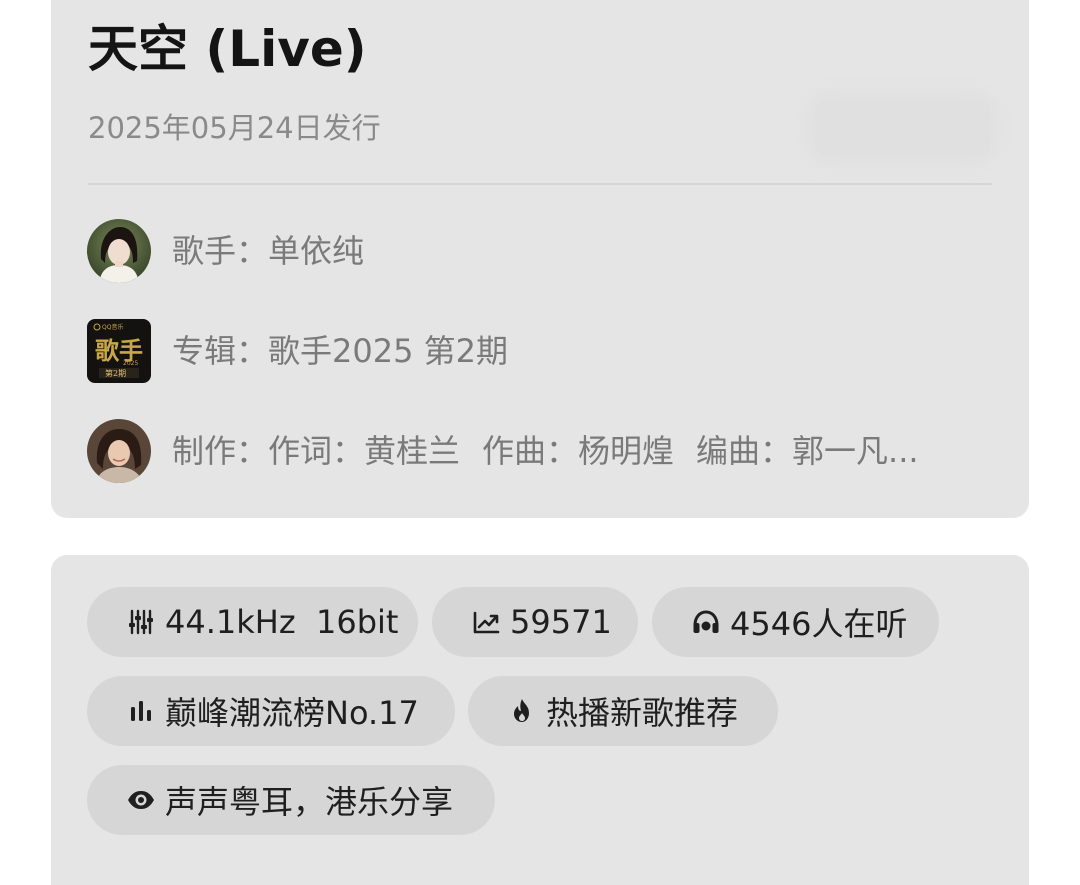 The width and height of the screenshot is (1080, 885). Describe the element at coordinates (486, 622) in the screenshot. I see `trending-up-icon` at that location.